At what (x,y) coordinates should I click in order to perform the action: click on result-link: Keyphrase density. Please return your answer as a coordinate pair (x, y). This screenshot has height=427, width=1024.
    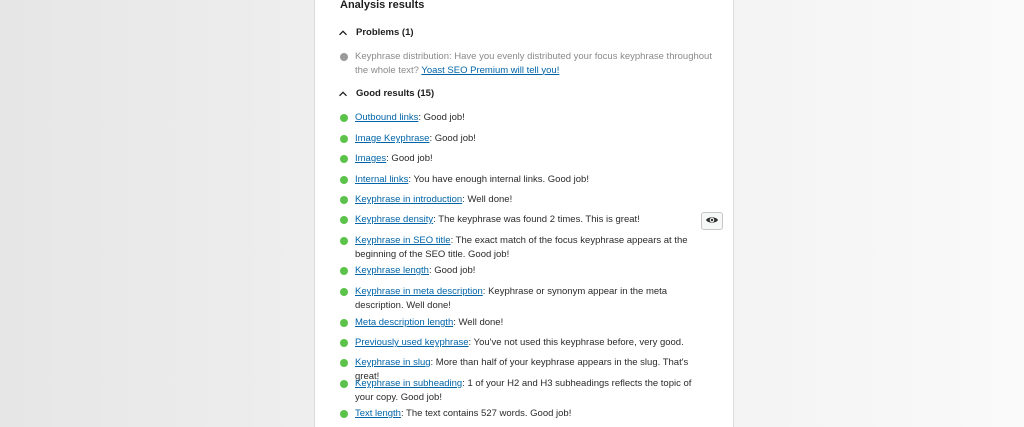
    Looking at the image, I should click on (394, 219).